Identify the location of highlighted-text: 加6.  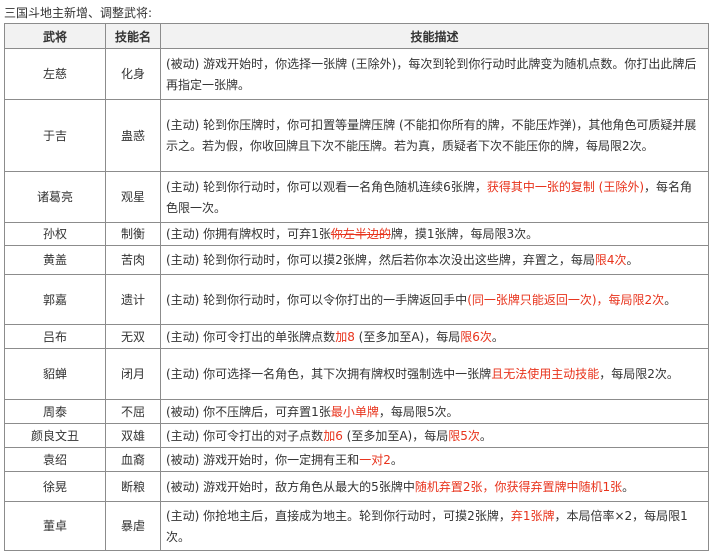
(333, 435).